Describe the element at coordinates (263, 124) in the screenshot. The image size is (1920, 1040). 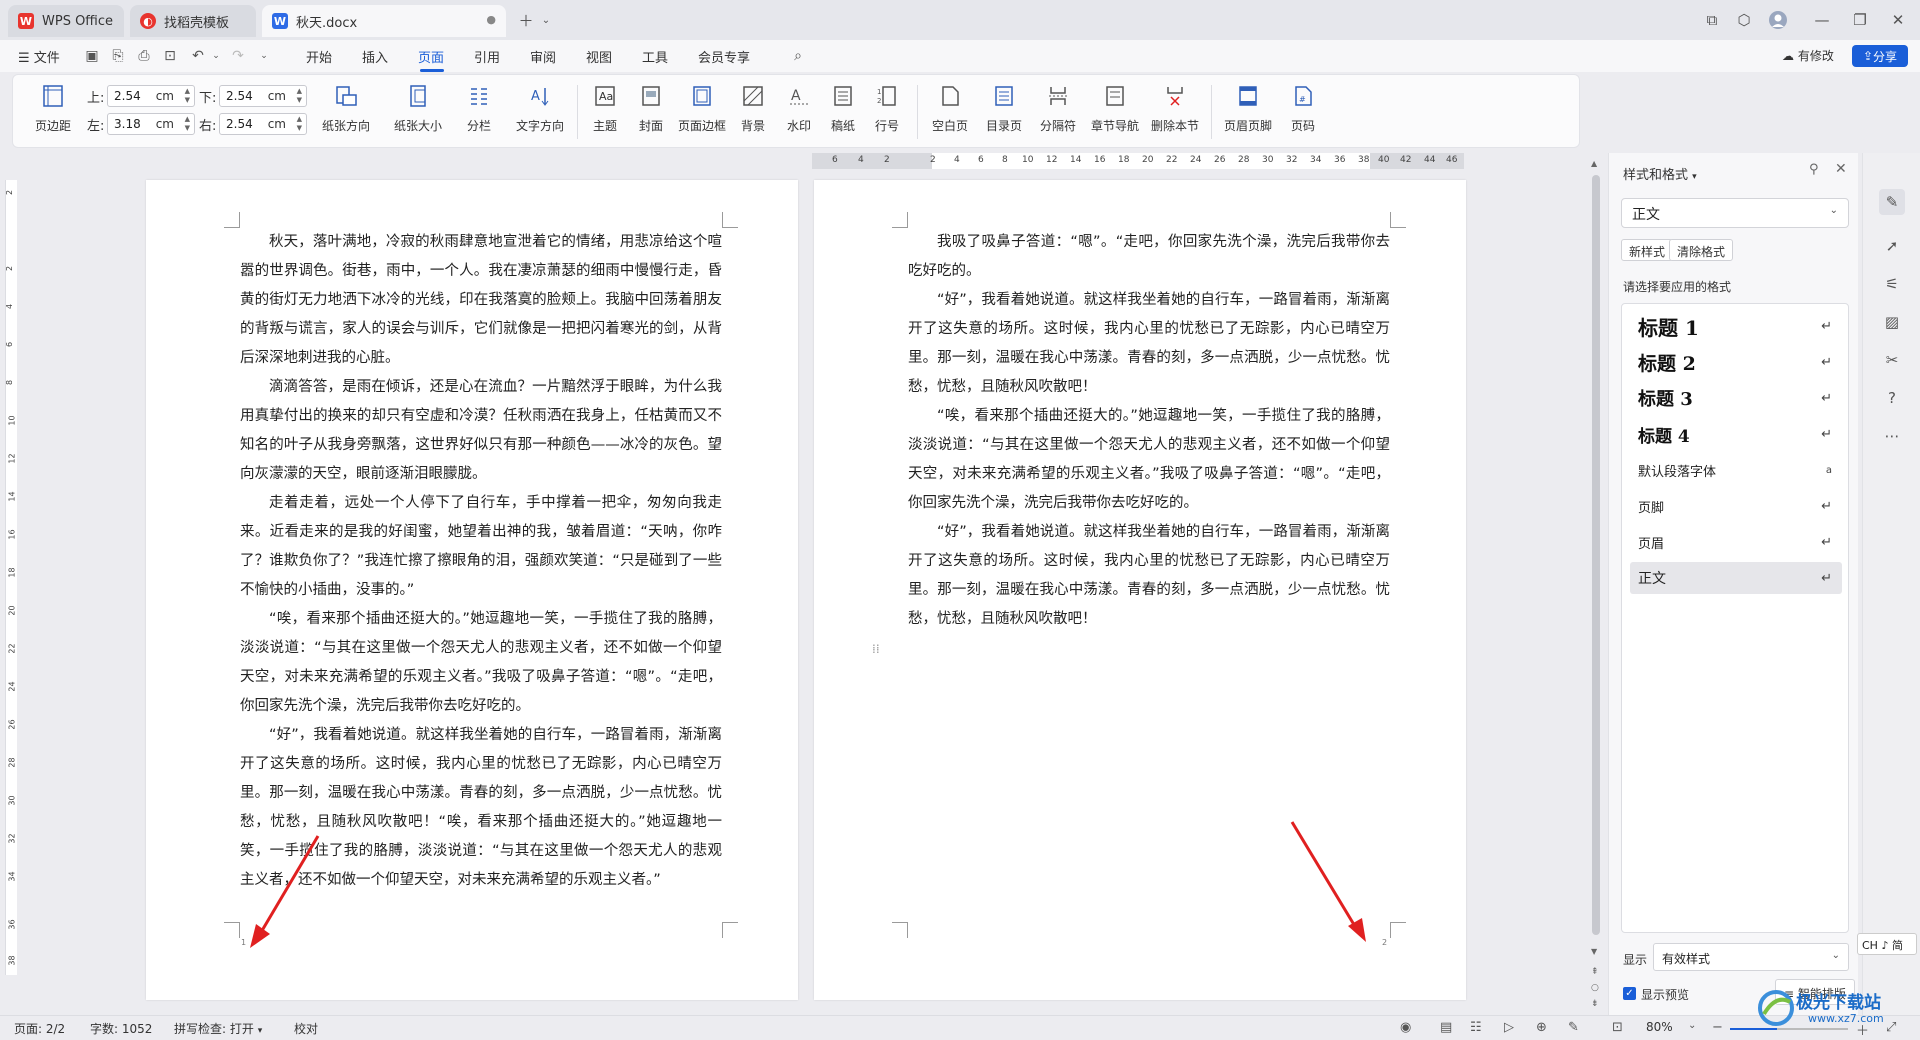
I see `right-margin-input: 2.54 cm ▲ ▼` at that location.